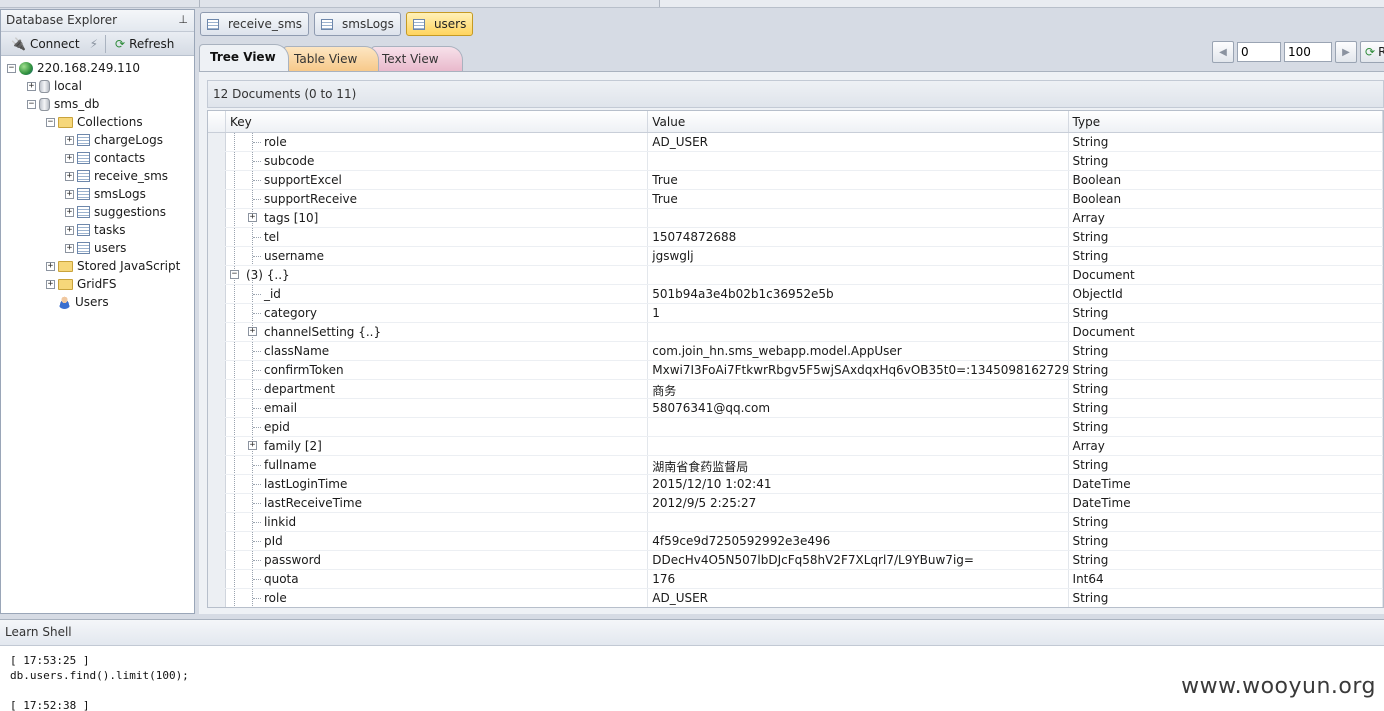 The width and height of the screenshot is (1384, 711). Describe the element at coordinates (1346, 52) in the screenshot. I see `next-page-button: ▶` at that location.